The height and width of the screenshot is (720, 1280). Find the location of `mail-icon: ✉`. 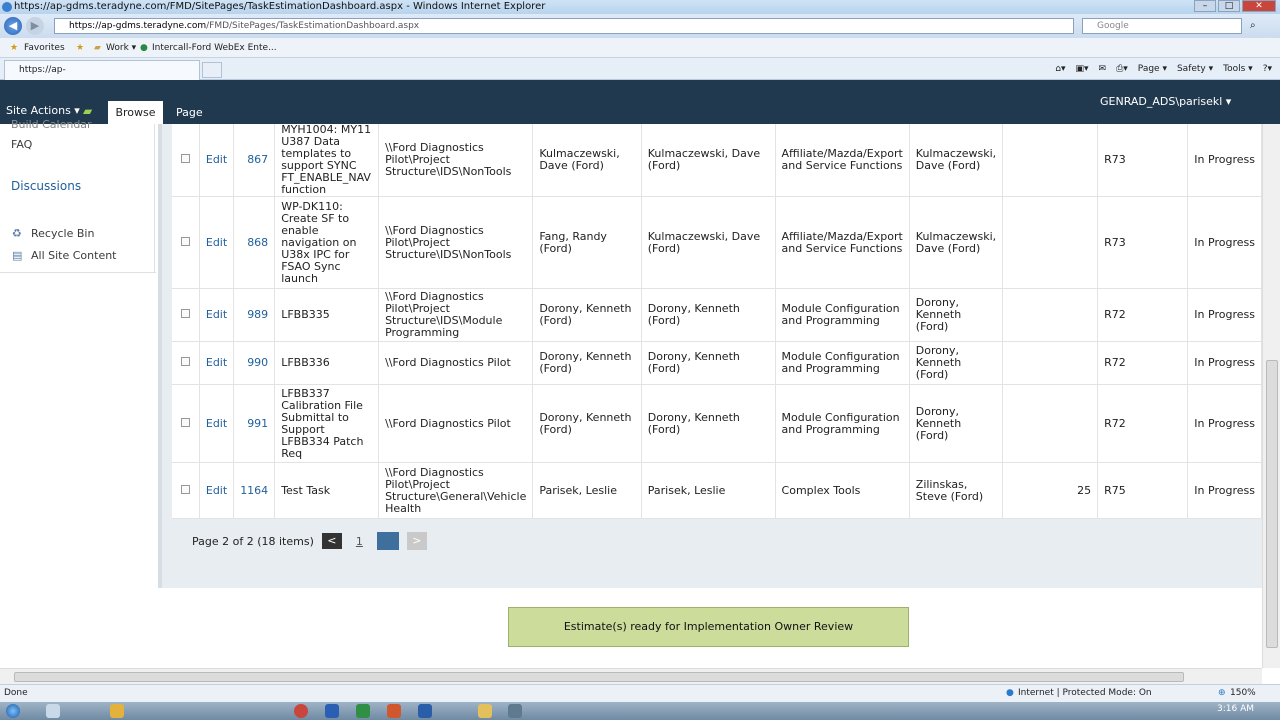

mail-icon: ✉ is located at coordinates (1103, 69).